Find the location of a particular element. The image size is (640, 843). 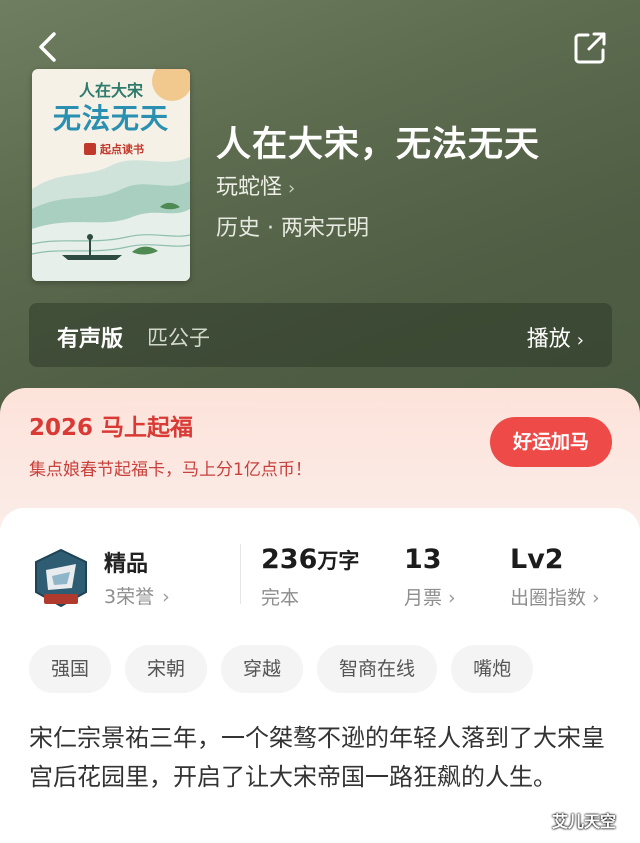

tag-chip: 强国 is located at coordinates (70, 669).